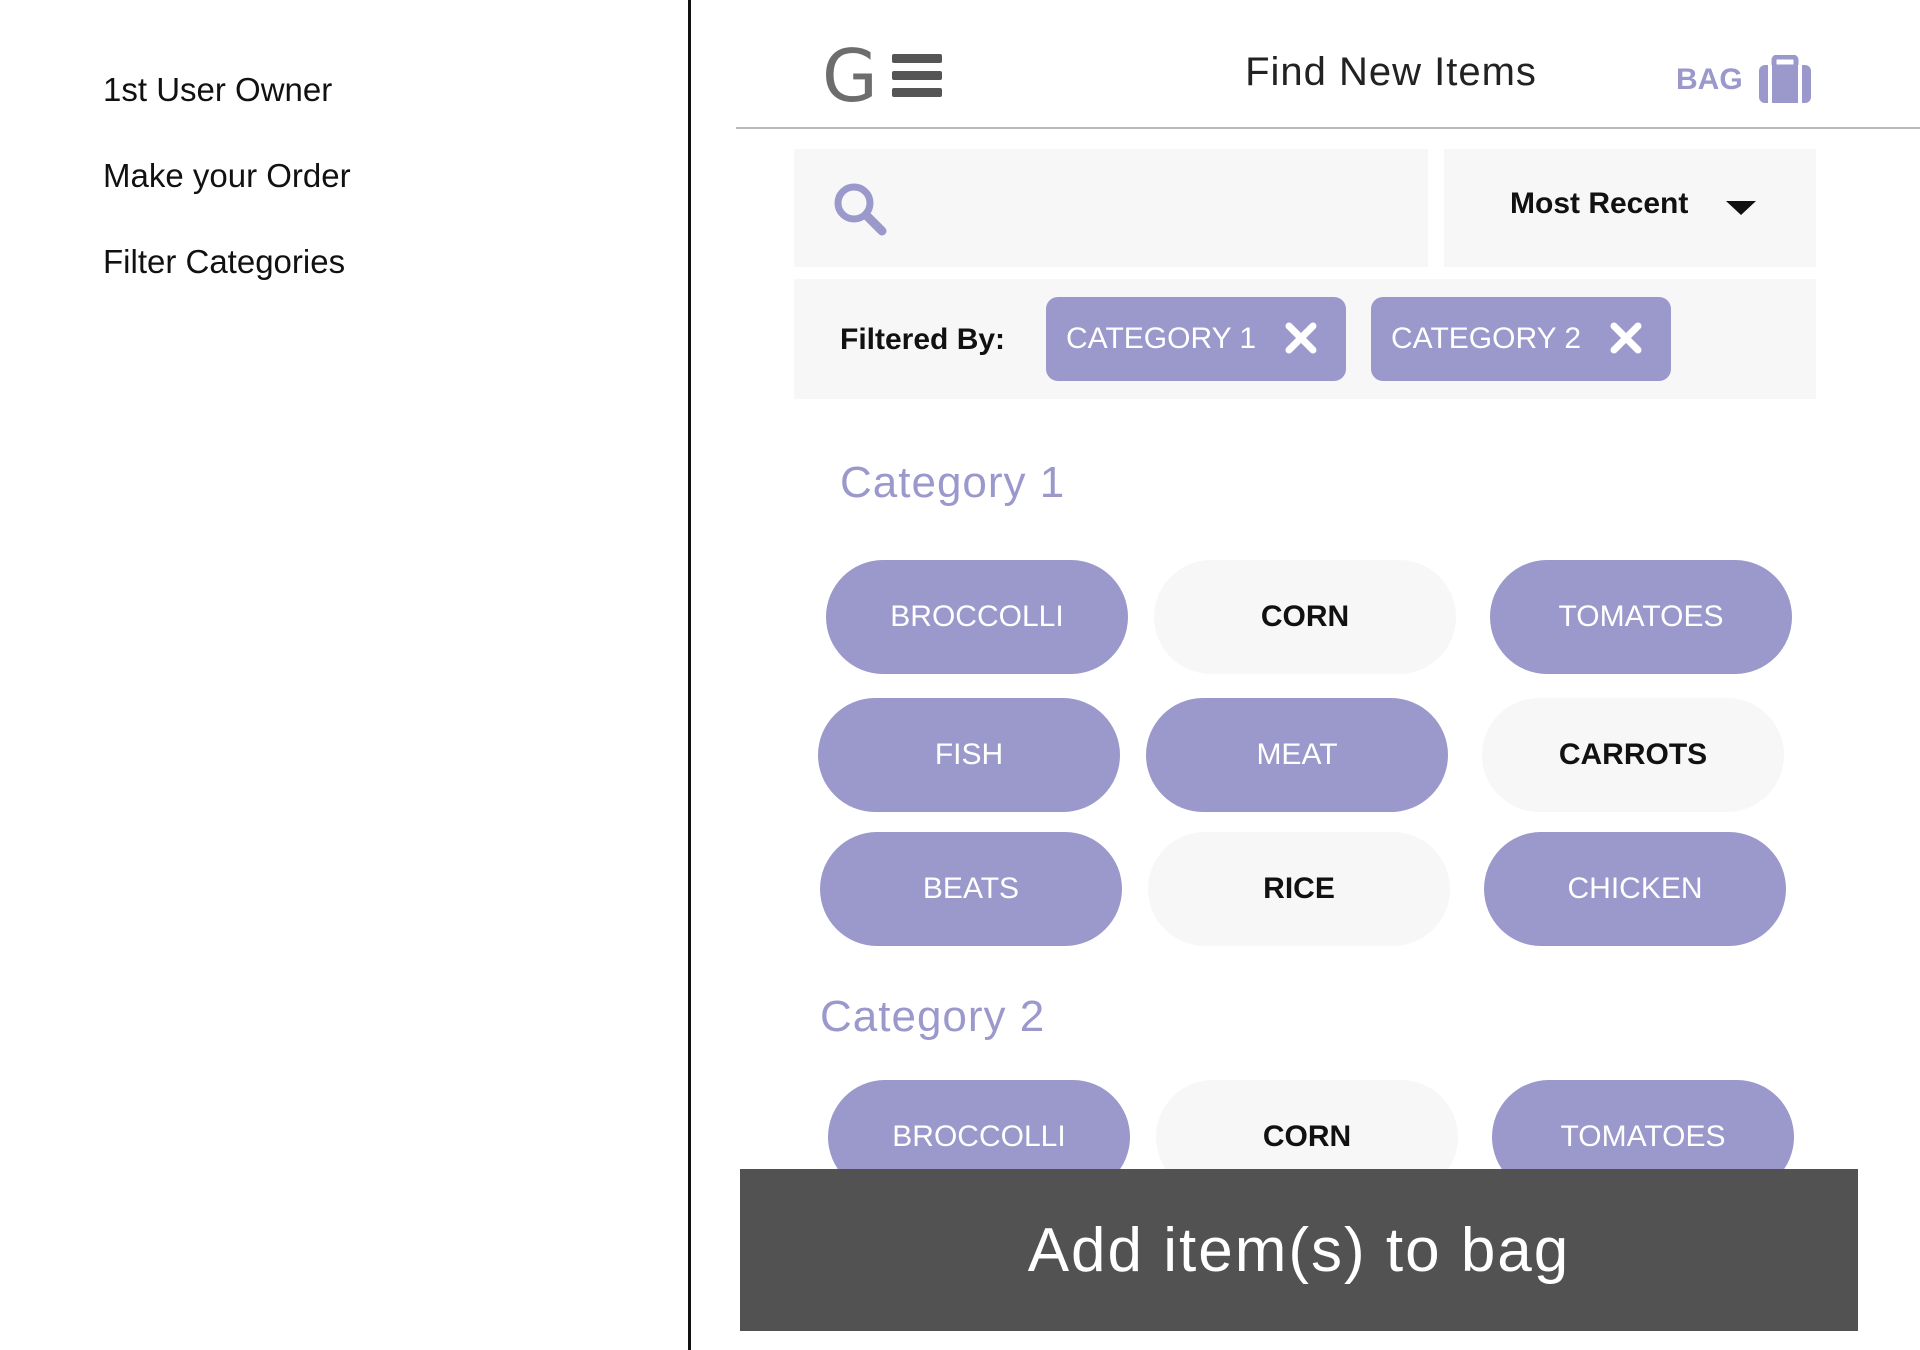 The image size is (1920, 1350). I want to click on search-box, so click(1111, 208).